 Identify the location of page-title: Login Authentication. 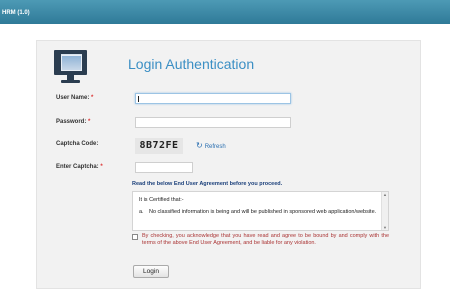
(191, 64).